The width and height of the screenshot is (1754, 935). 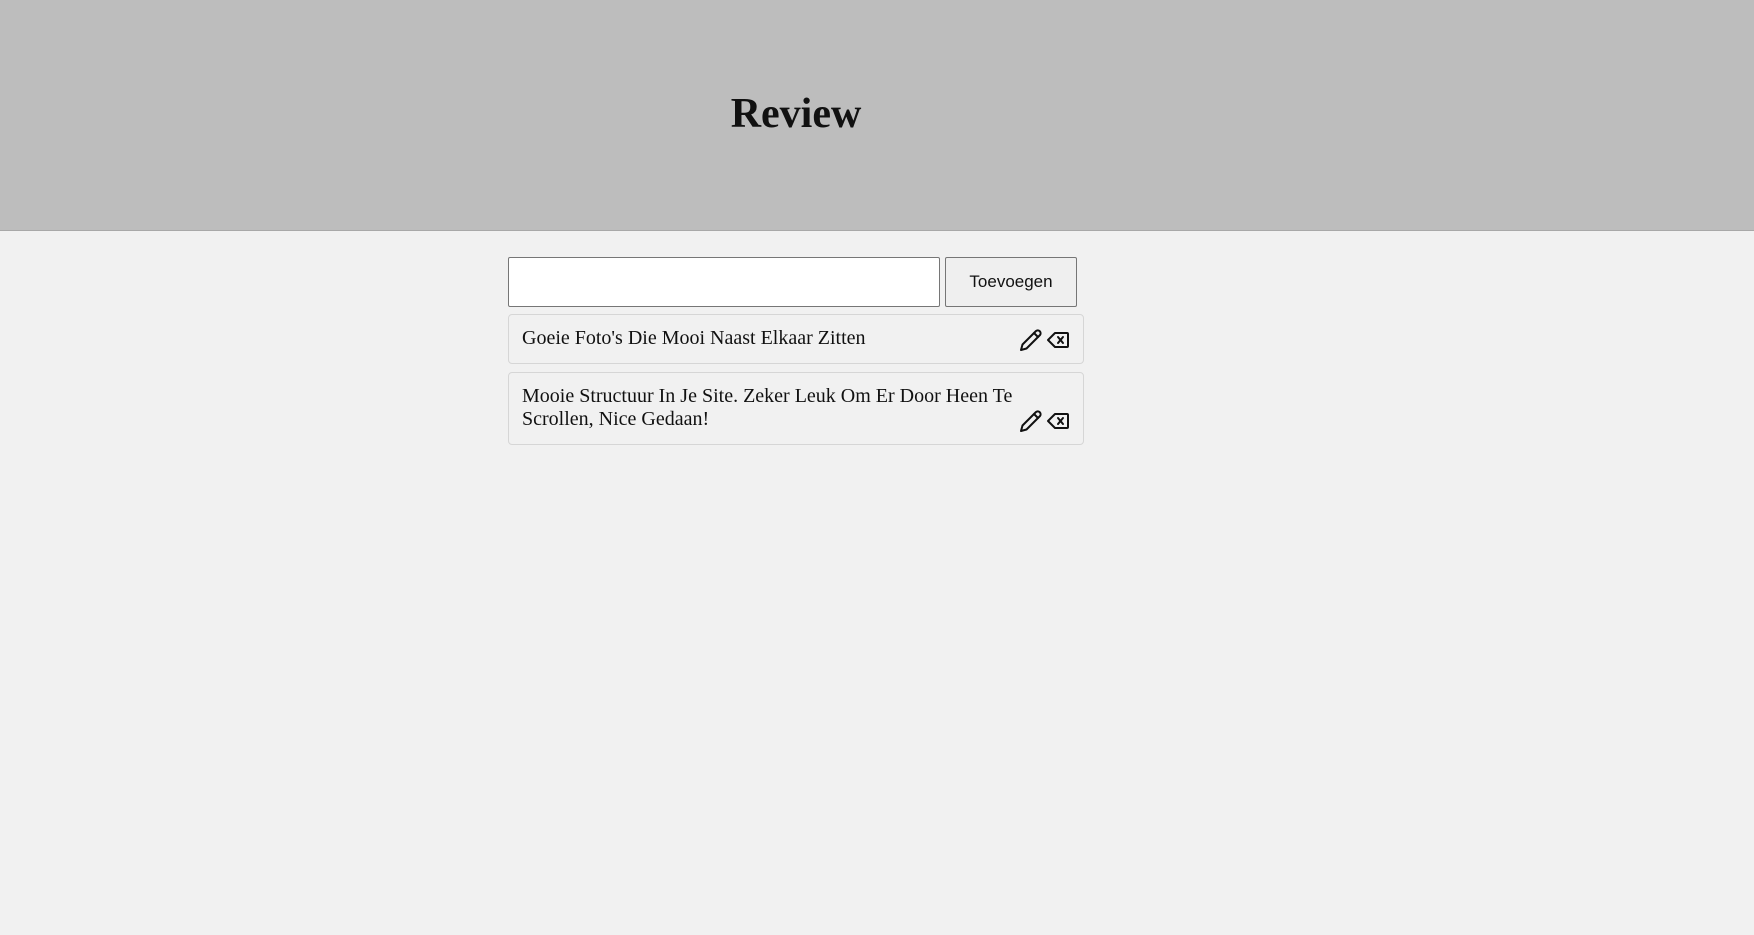 What do you see at coordinates (796, 114) in the screenshot?
I see `page-title: Review` at bounding box center [796, 114].